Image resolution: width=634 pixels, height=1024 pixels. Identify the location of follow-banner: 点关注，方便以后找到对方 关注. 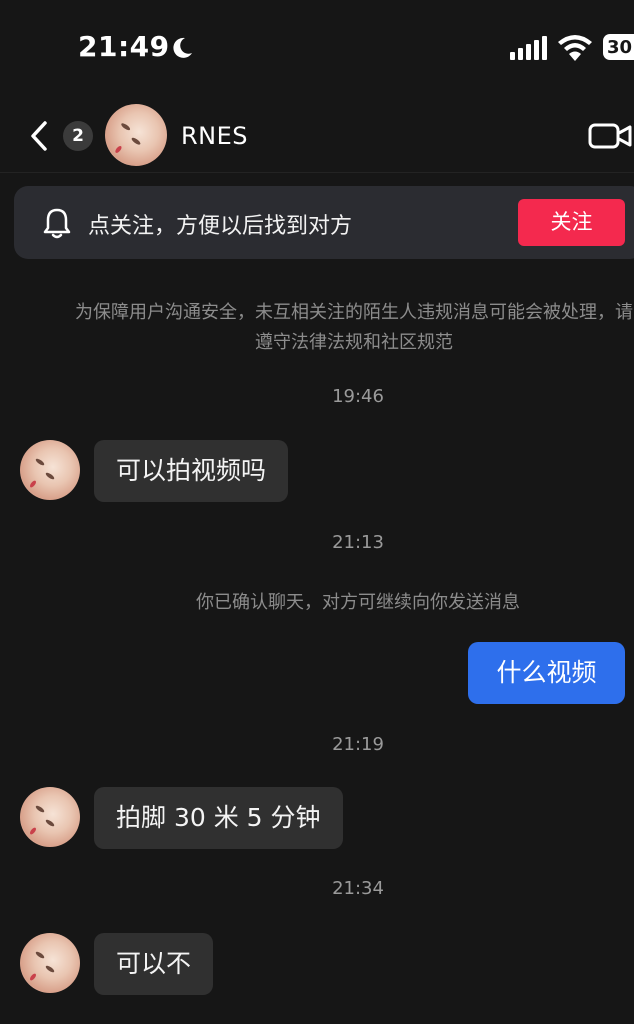
(324, 222).